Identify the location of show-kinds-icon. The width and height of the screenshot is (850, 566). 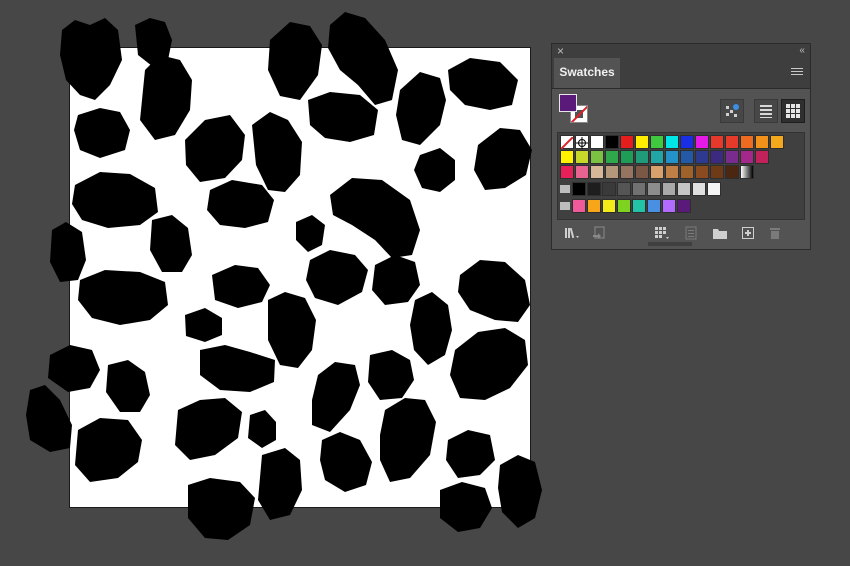
(732, 111).